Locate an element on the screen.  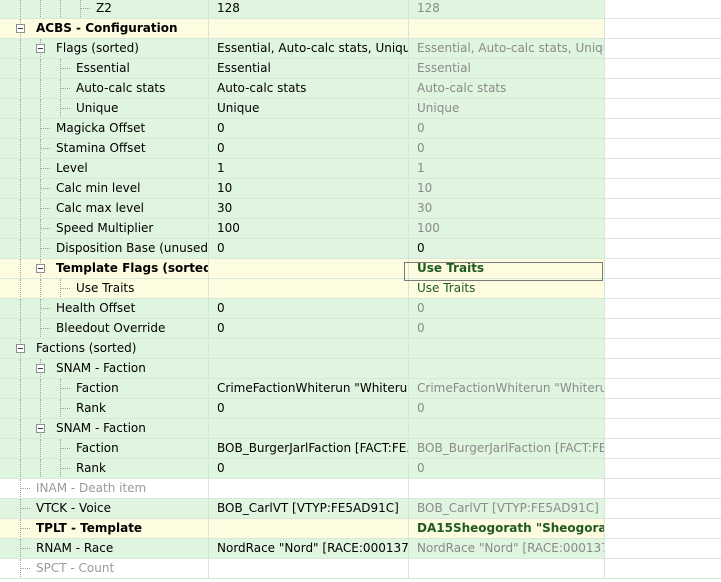
tree-row-z2: Z2 128 128 is located at coordinates (360, 9).